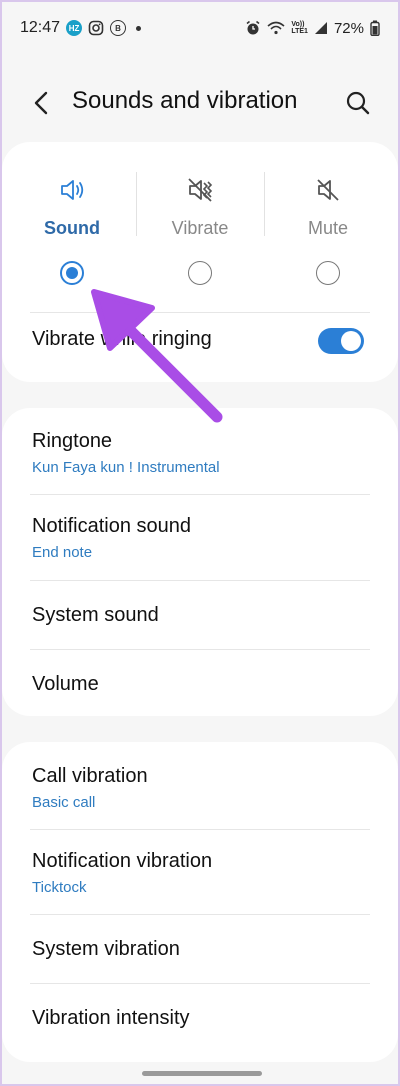 This screenshot has height=1086, width=400. What do you see at coordinates (64, 802) in the screenshot?
I see `call-vibration-value: Basic call` at bounding box center [64, 802].